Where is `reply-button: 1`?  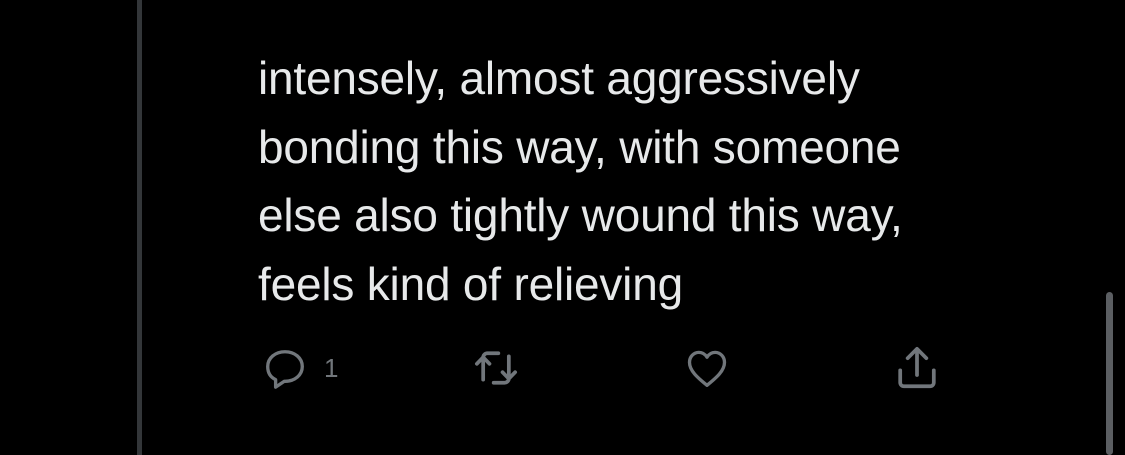 reply-button: 1 is located at coordinates (299, 368).